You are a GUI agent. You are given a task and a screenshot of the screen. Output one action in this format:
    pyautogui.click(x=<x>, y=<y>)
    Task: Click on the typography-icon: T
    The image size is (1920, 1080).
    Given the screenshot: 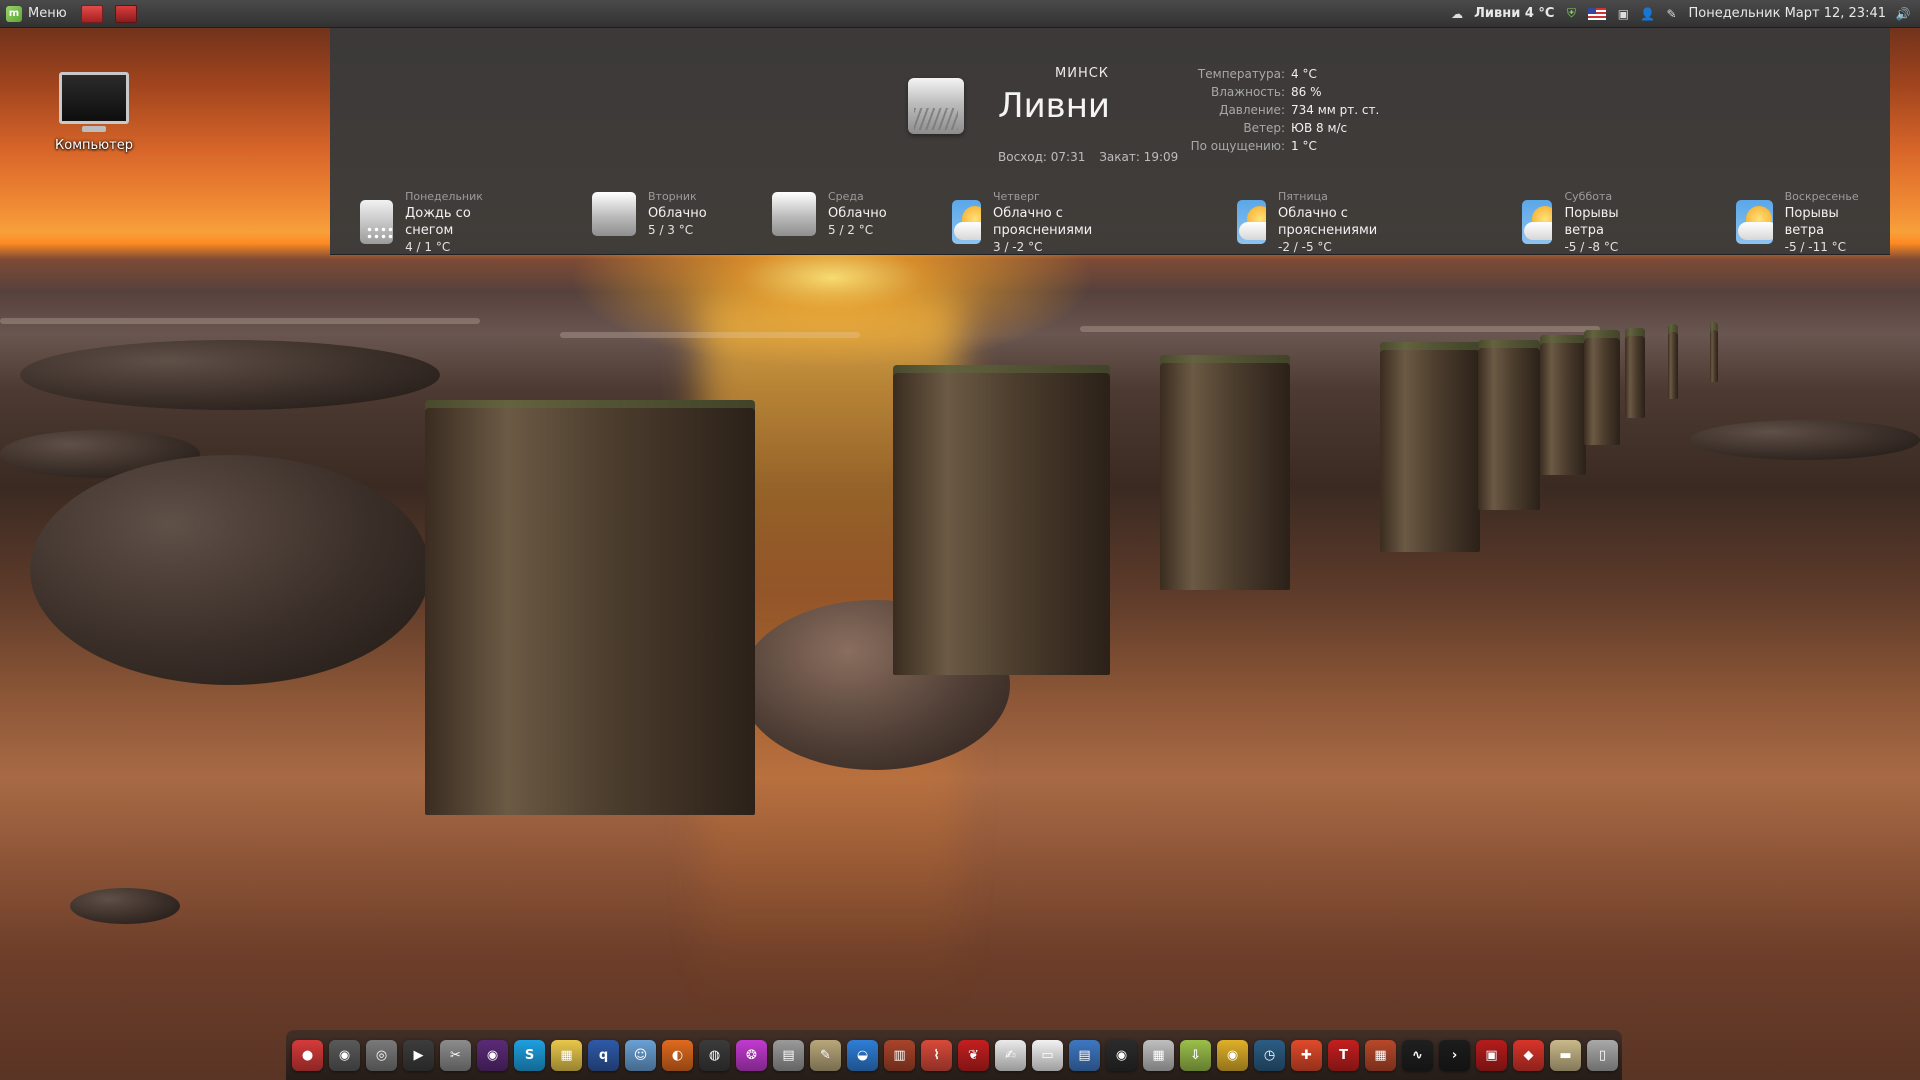 What is the action you would take?
    pyautogui.click(x=1343, y=1055)
    